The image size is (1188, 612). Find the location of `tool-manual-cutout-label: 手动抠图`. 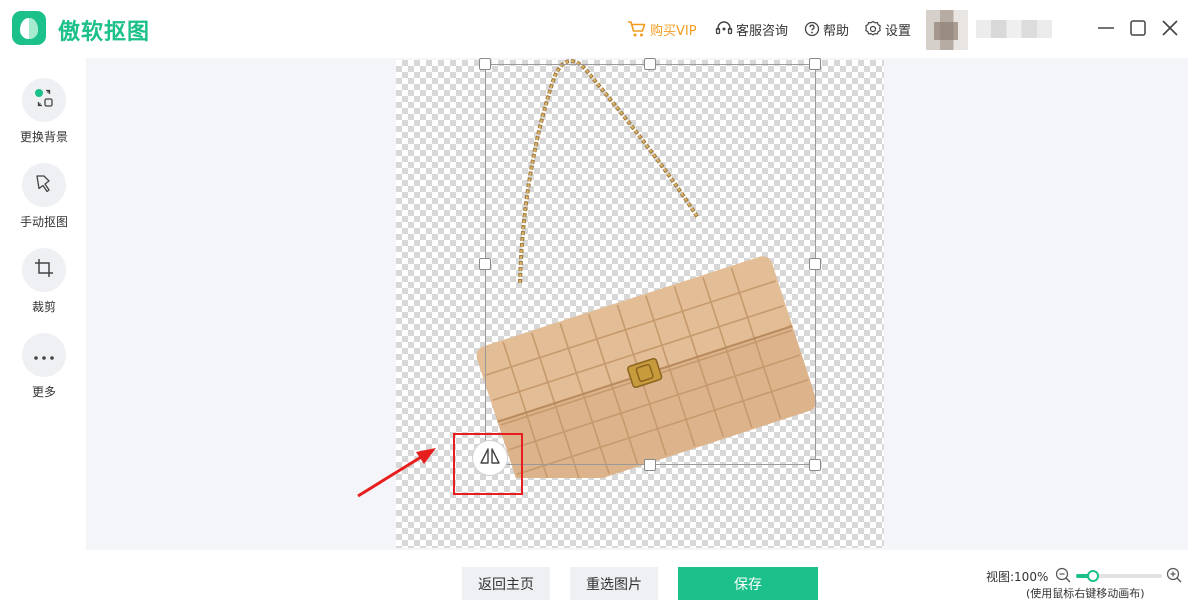

tool-manual-cutout-label: 手动抠图 is located at coordinates (43, 222).